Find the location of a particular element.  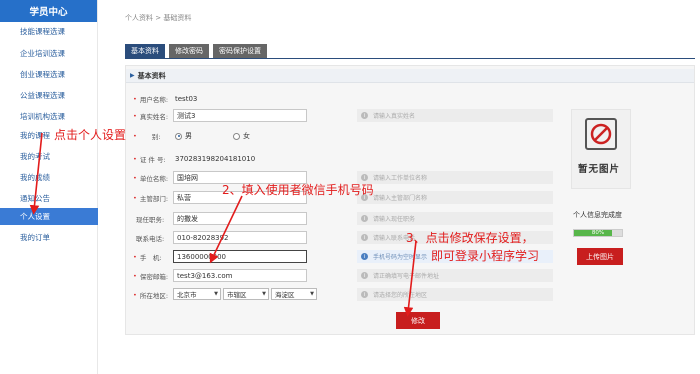

sidebar-item-my-exams: 我的考试 is located at coordinates (49, 156).